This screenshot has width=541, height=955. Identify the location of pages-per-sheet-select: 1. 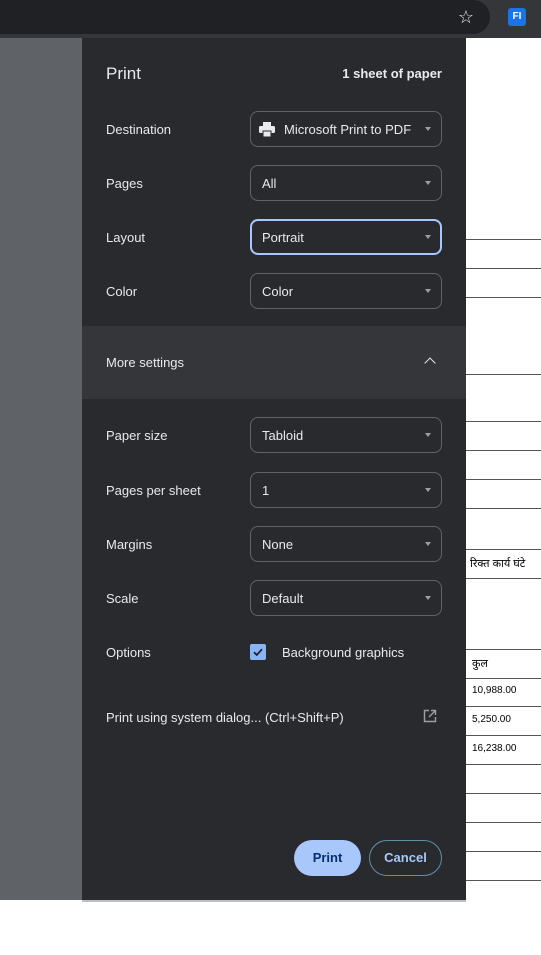
(346, 490).